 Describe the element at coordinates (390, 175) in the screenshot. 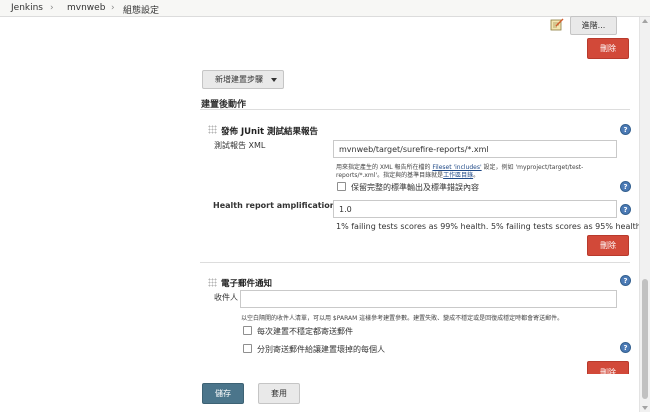

I see `xml-hint-text: reports/*.xml'。指定與的基準目錄就是` at that location.